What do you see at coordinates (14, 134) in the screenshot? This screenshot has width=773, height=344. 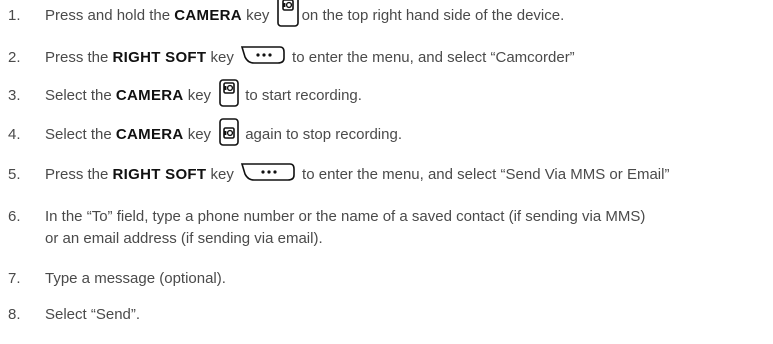 I see `step-number: 4.` at bounding box center [14, 134].